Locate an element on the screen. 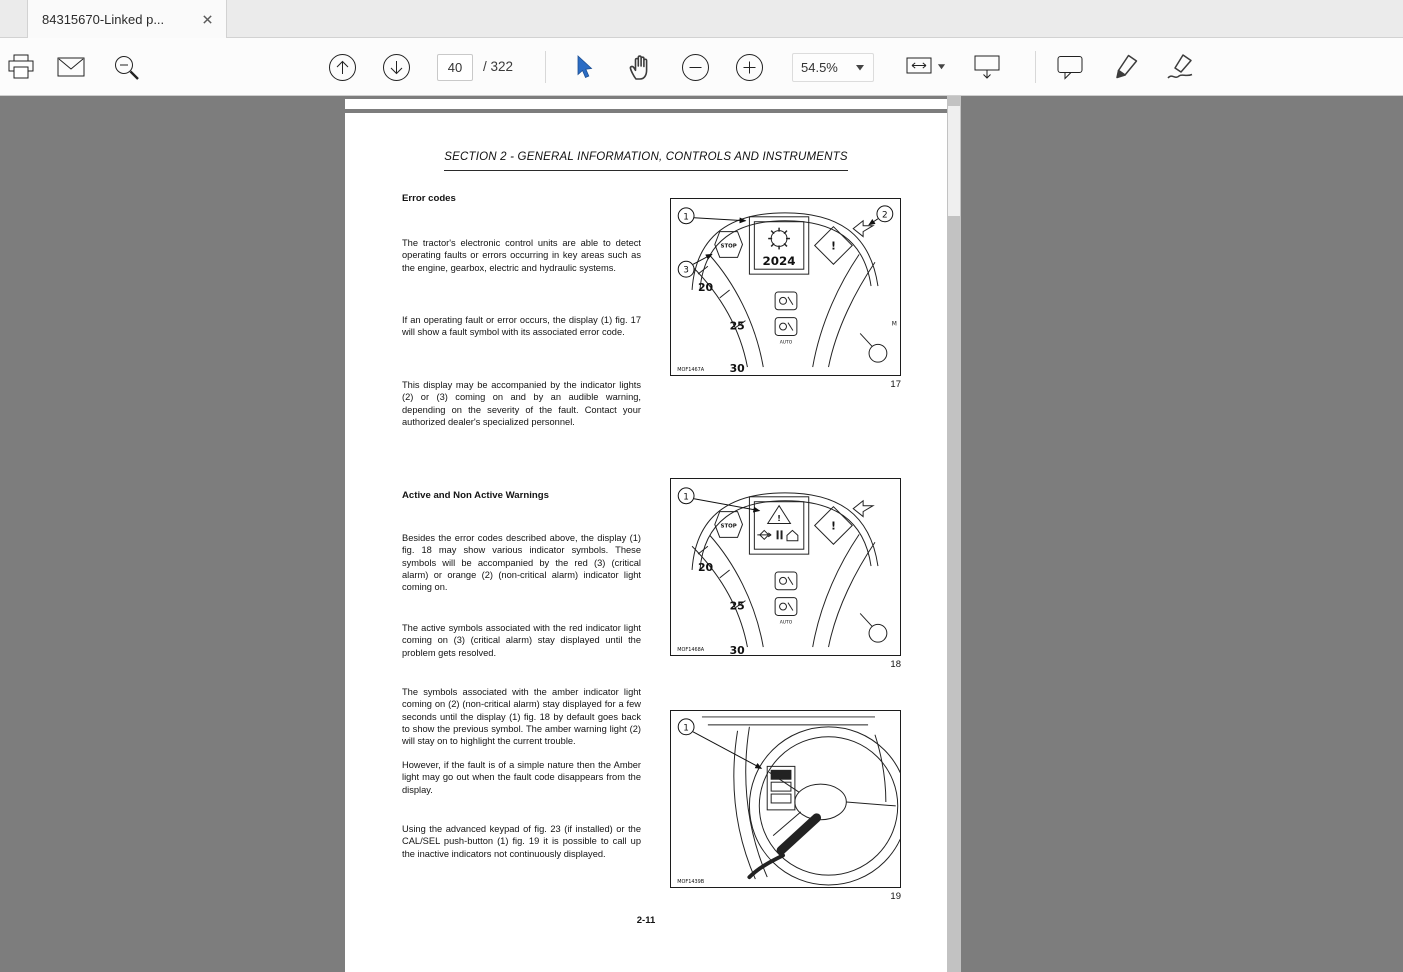 The height and width of the screenshot is (972, 1403). fig18-gauge-20: 20 is located at coordinates (706, 567).